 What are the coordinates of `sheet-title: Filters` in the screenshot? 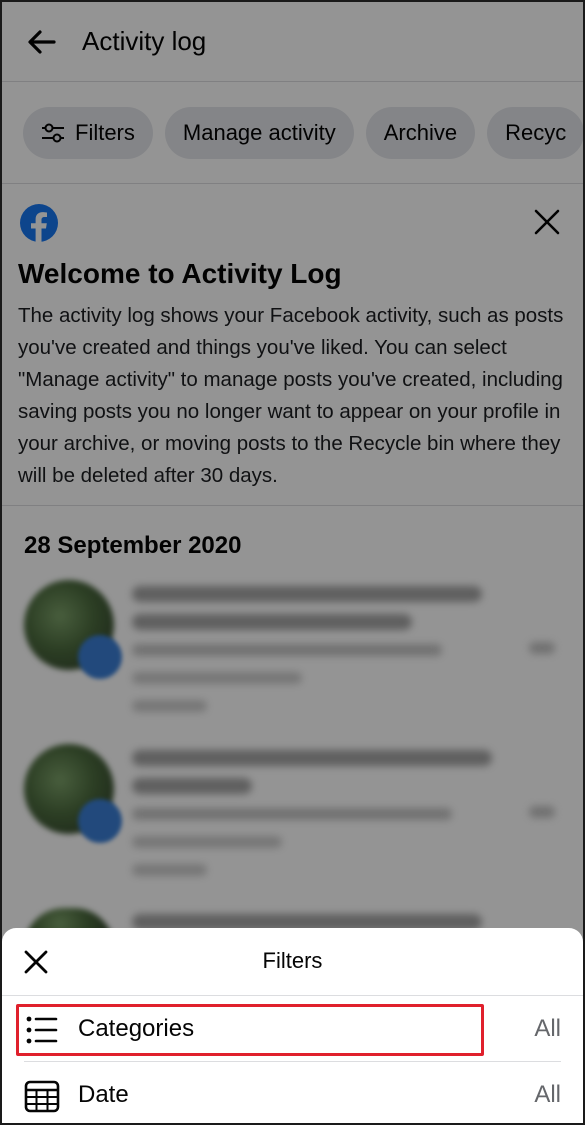 It's located at (292, 960).